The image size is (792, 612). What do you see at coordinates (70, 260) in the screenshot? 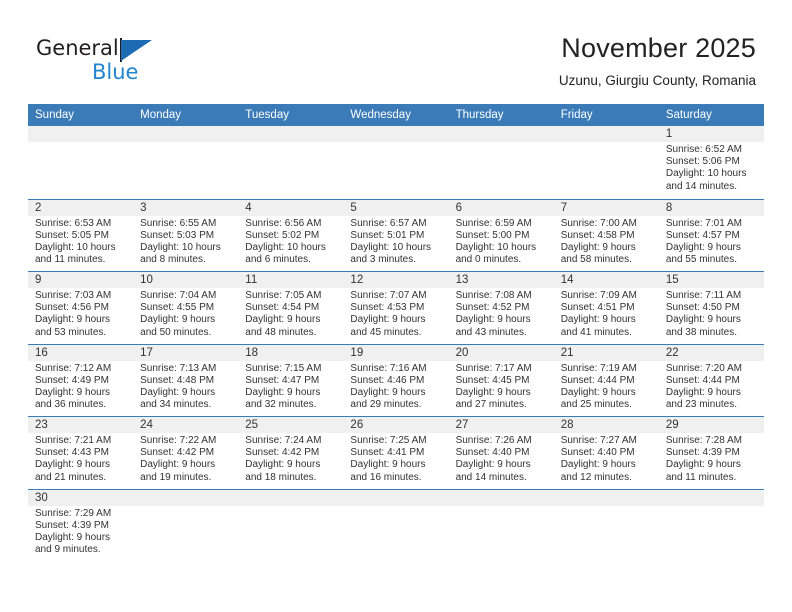
I see `daylight-text-line2: and 11 minutes.` at bounding box center [70, 260].